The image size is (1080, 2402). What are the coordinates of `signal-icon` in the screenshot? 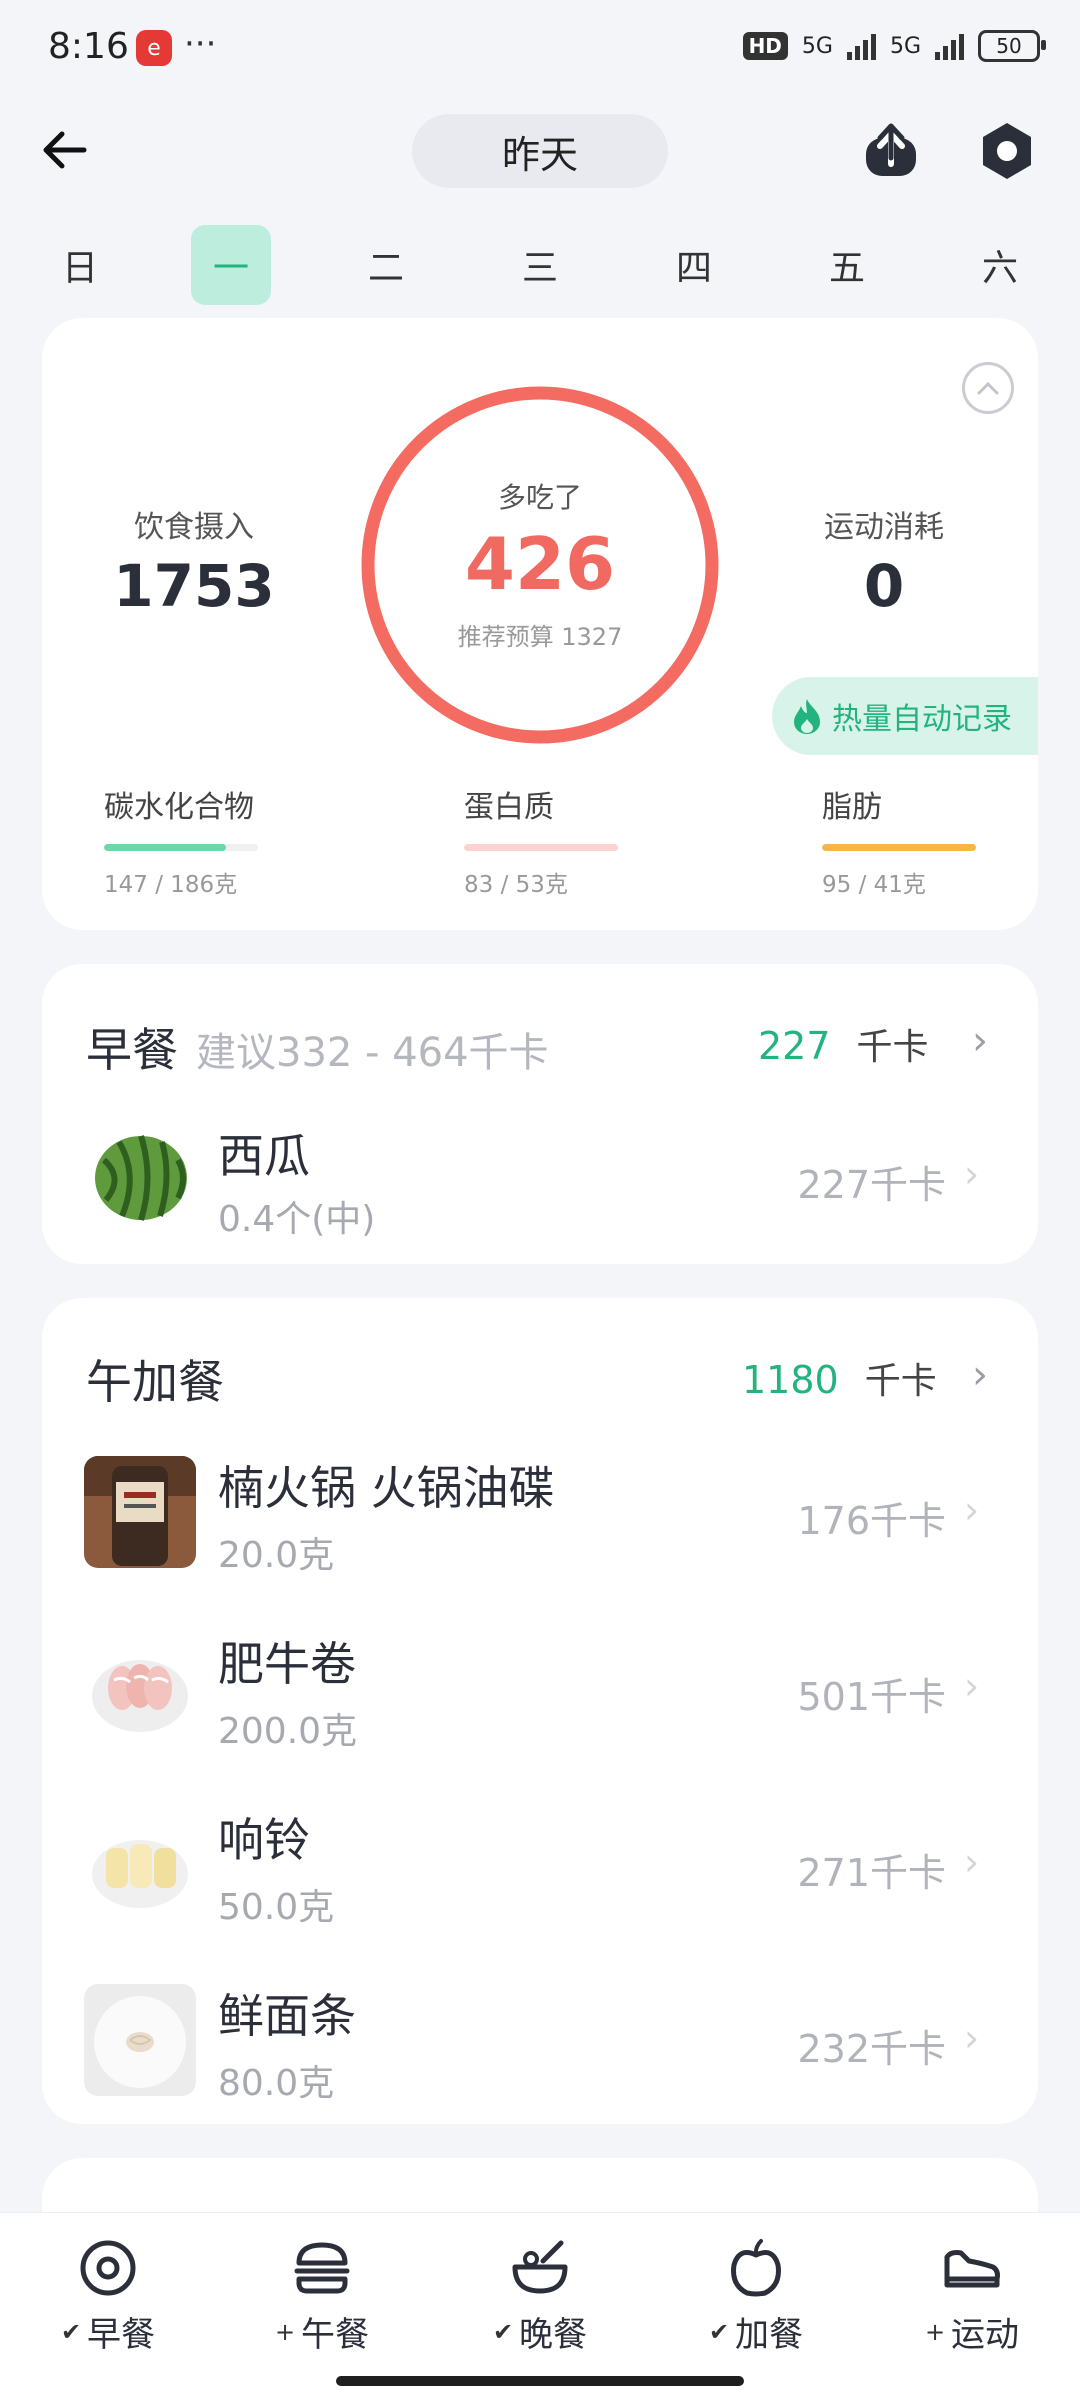 It's located at (861, 46).